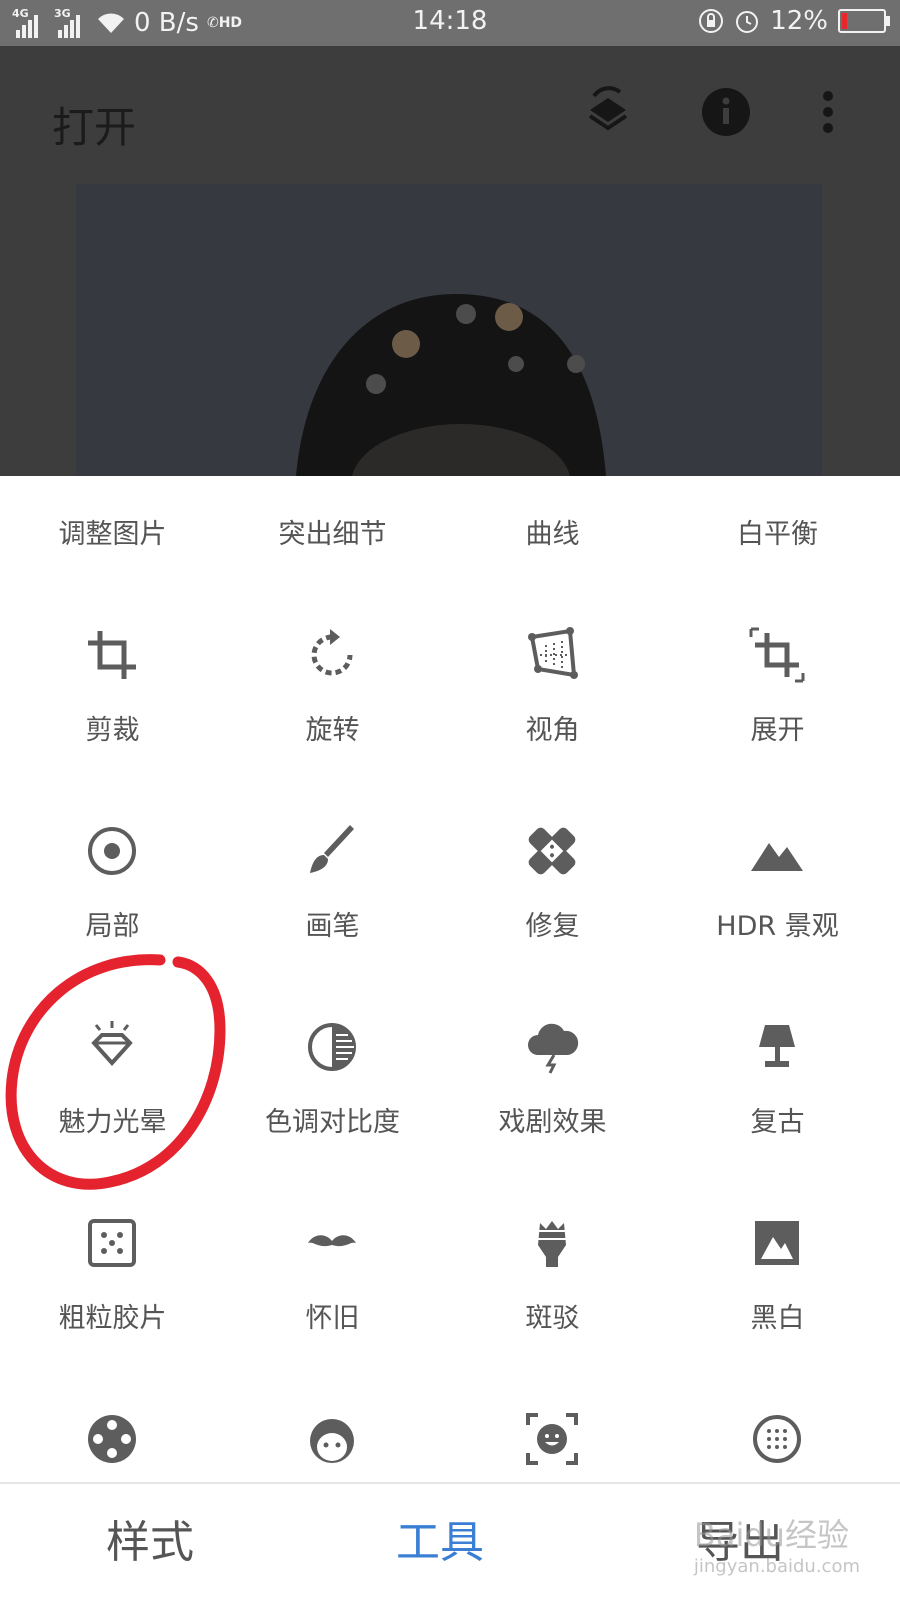 The height and width of the screenshot is (1602, 900). What do you see at coordinates (777, 655) in the screenshot?
I see `expand-icon` at bounding box center [777, 655].